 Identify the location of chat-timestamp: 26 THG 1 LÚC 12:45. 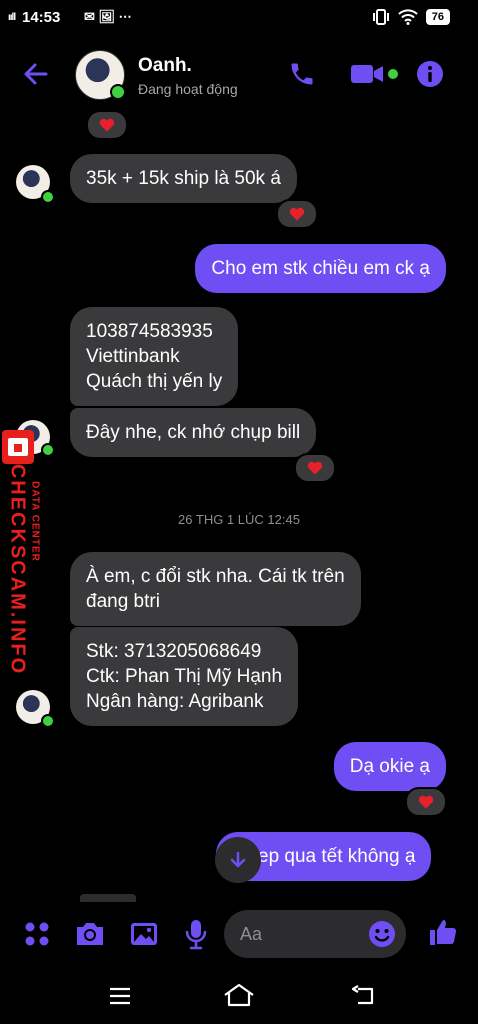
(239, 519).